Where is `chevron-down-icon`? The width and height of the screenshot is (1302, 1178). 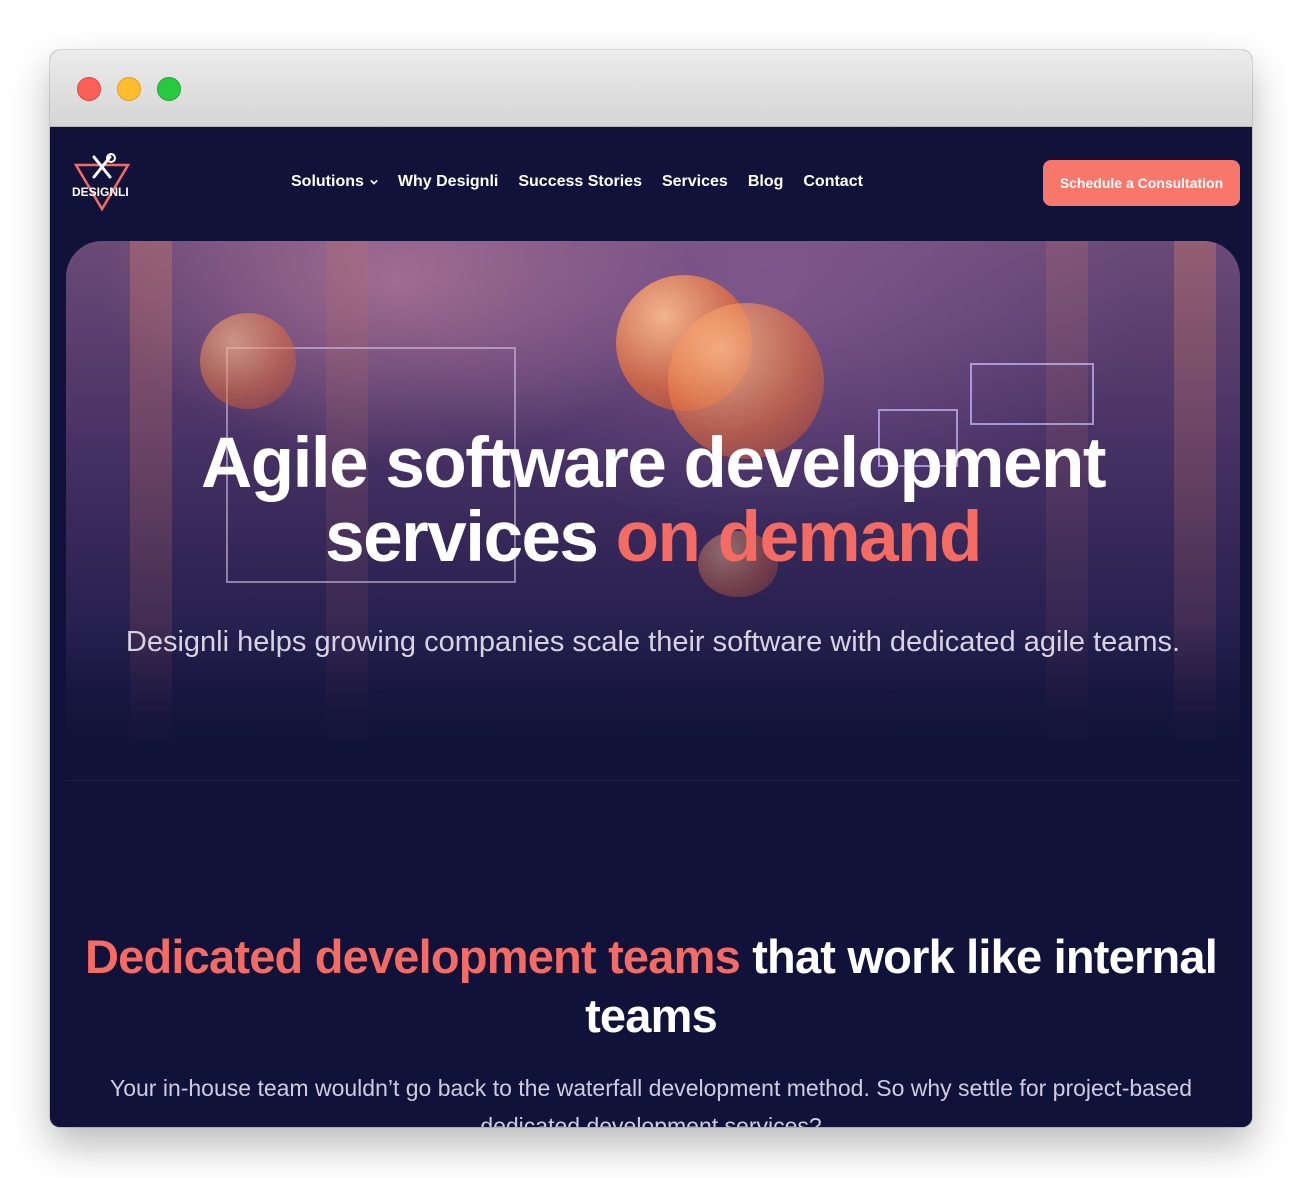 chevron-down-icon is located at coordinates (374, 182).